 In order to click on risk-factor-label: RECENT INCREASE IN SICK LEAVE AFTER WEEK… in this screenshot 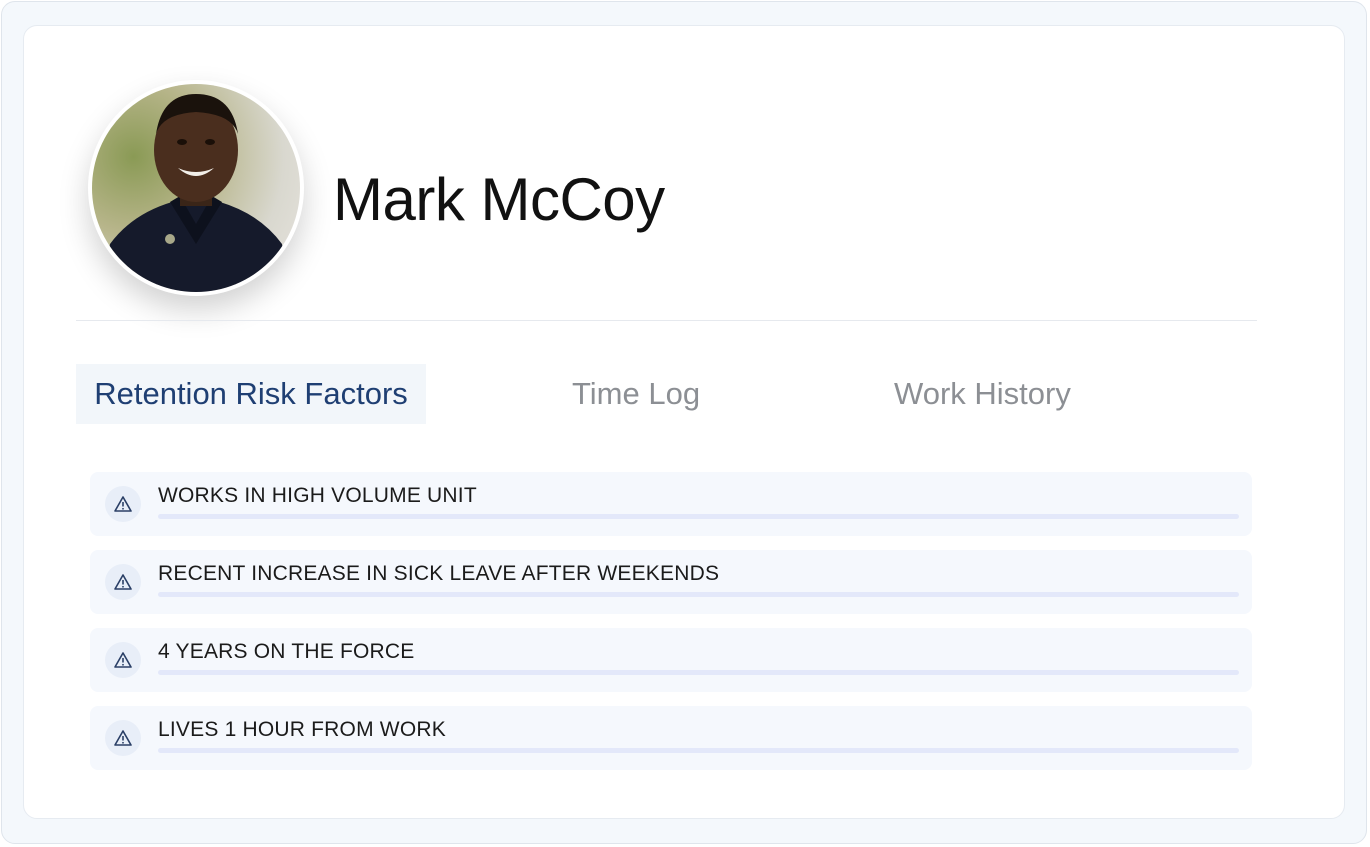, I will do `click(439, 573)`.